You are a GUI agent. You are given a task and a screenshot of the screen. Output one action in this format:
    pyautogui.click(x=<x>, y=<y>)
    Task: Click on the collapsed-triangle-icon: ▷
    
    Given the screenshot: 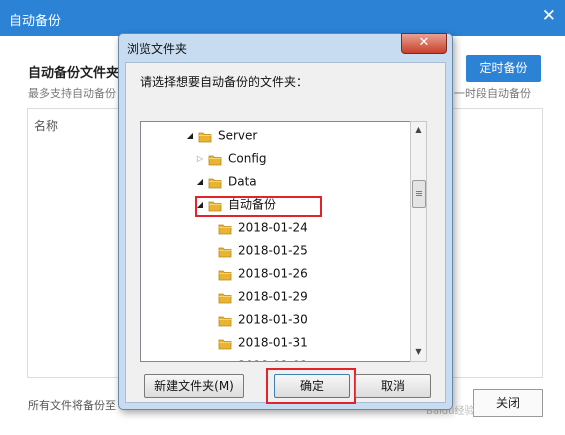 What is the action you would take?
    pyautogui.click(x=200, y=159)
    